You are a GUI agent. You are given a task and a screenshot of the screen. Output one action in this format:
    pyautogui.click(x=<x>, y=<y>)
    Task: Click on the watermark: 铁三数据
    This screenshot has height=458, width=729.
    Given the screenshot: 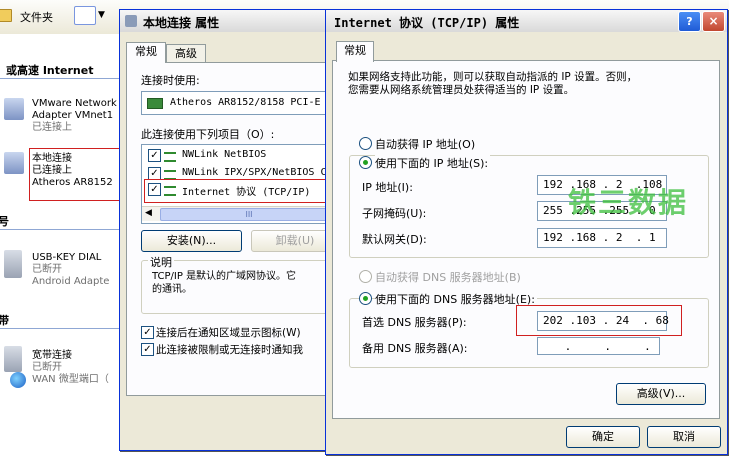 What is the action you would take?
    pyautogui.click(x=628, y=202)
    